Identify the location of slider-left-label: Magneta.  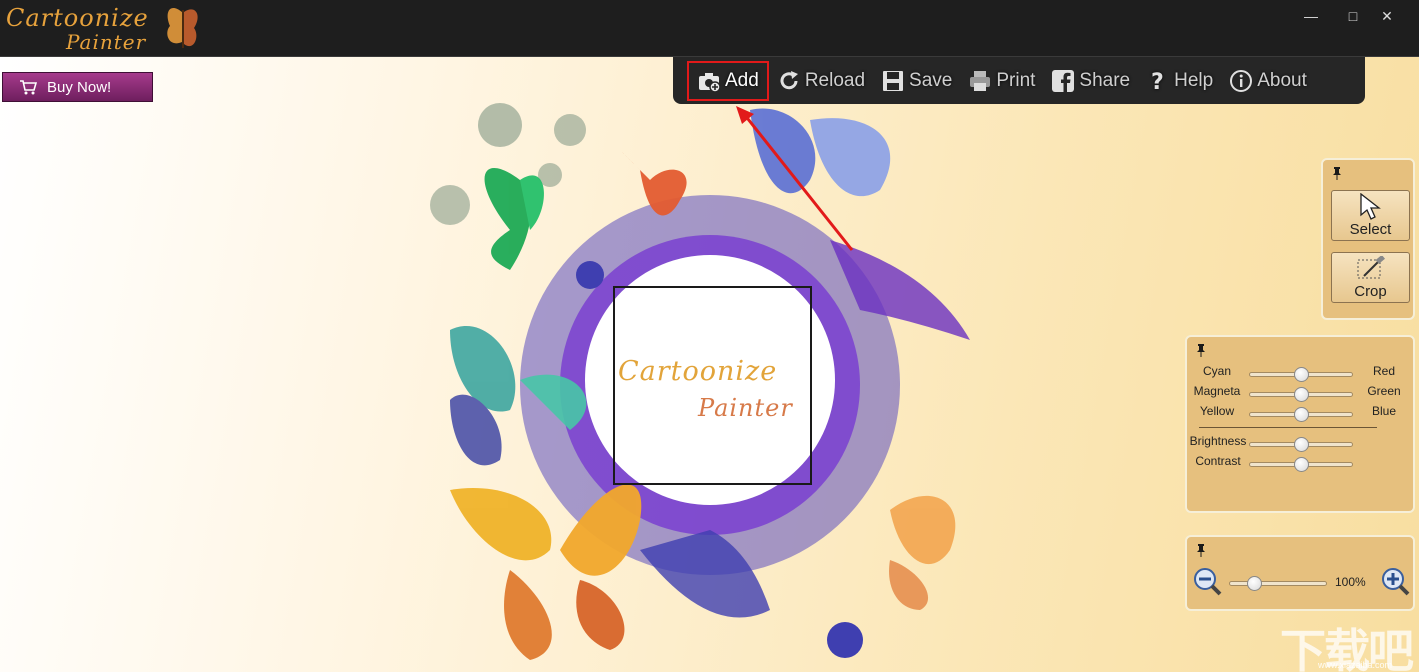
(1217, 391).